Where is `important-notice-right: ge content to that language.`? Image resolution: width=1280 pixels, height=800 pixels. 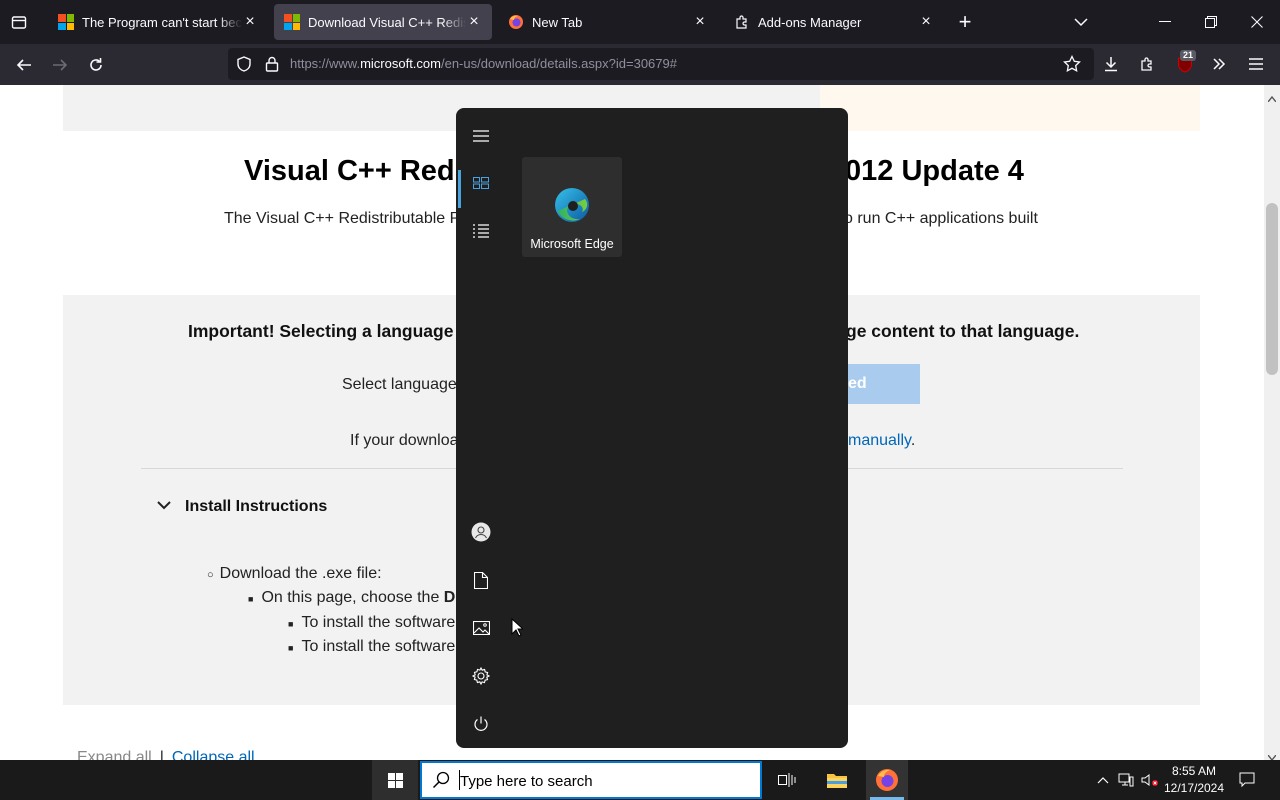 important-notice-right: ge content to that language. is located at coordinates (963, 331).